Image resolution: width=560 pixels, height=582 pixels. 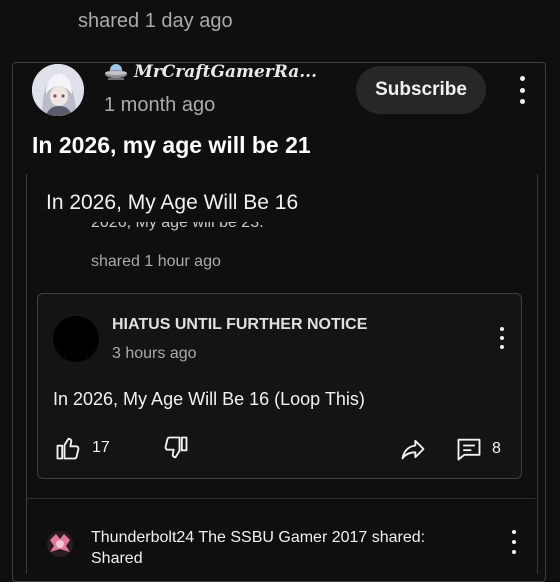 I want to click on share-button, so click(x=413, y=449).